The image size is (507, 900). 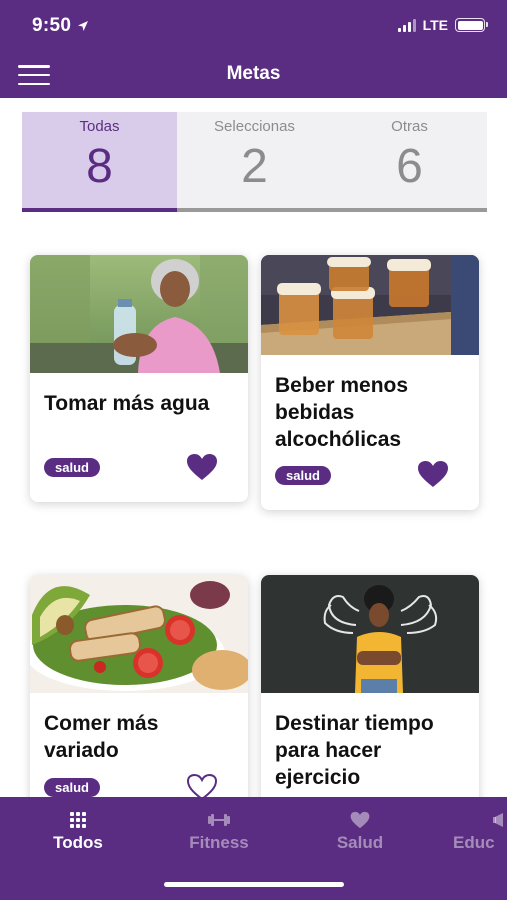 I want to click on tab-label: Otras, so click(x=409, y=126).